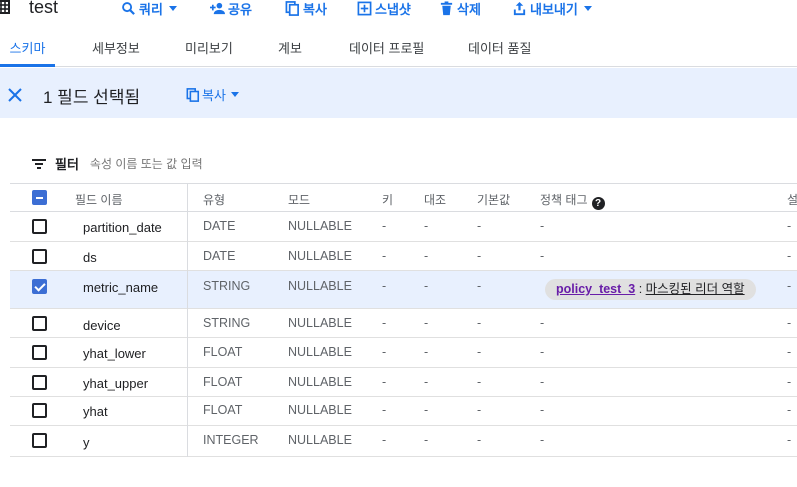  I want to click on policy-tag-link: policy_test_3, so click(595, 289).